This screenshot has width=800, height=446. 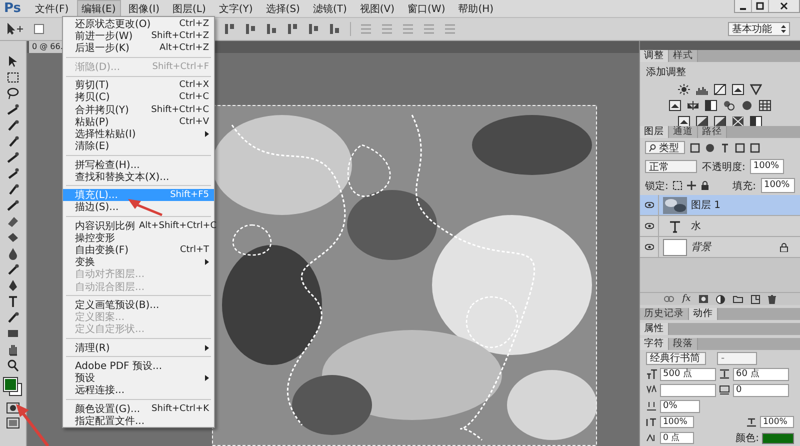 What do you see at coordinates (738, 121) in the screenshot?
I see `cross-icon` at bounding box center [738, 121].